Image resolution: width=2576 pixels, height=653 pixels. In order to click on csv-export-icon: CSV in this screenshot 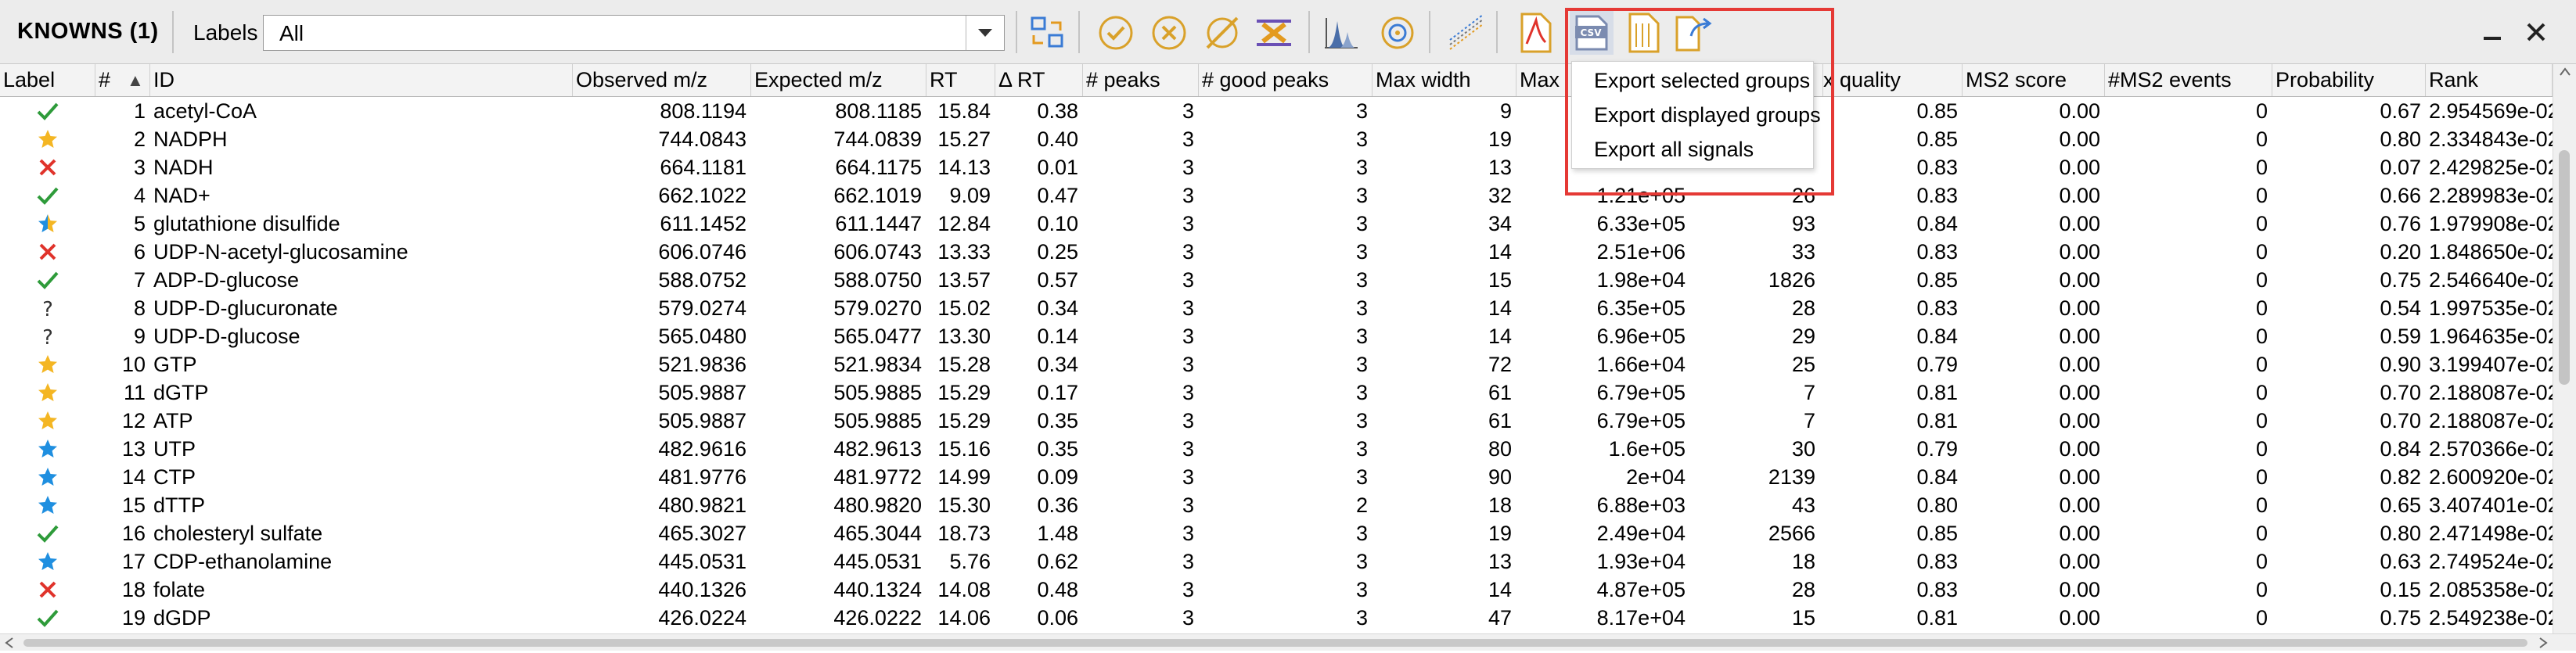, I will do `click(1592, 33)`.